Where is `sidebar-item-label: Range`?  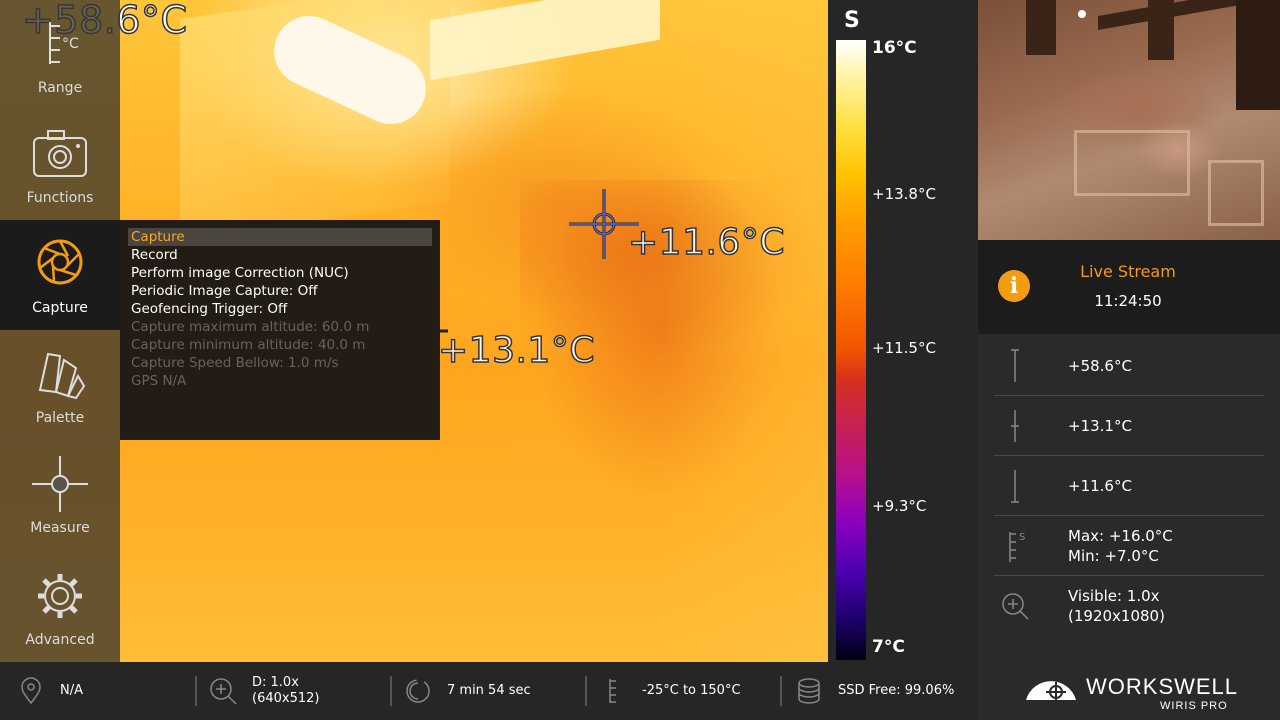 sidebar-item-label: Range is located at coordinates (60, 88).